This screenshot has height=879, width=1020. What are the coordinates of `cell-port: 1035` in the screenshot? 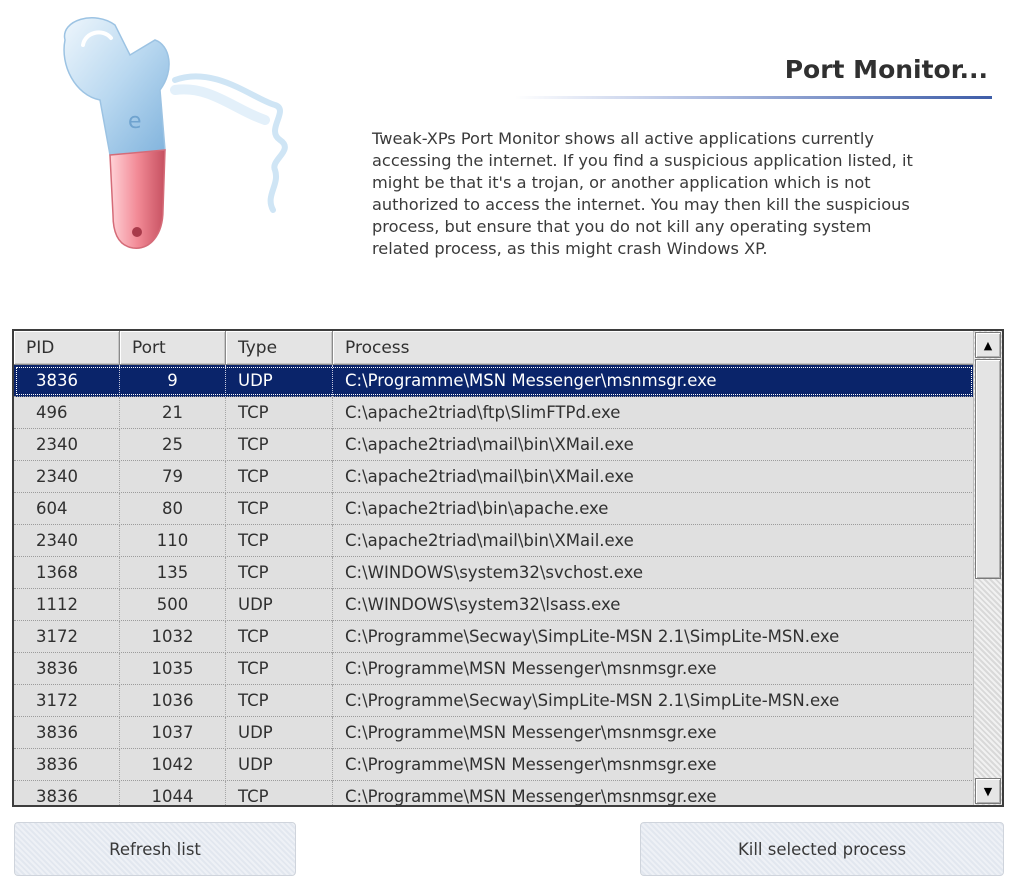 It's located at (173, 669).